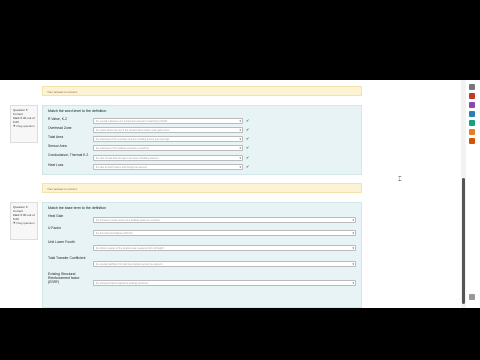 Image resolution: width=480 pixels, height=360 pixels. What do you see at coordinates (463, 241) in the screenshot?
I see `scrollbar-thumb` at bounding box center [463, 241].